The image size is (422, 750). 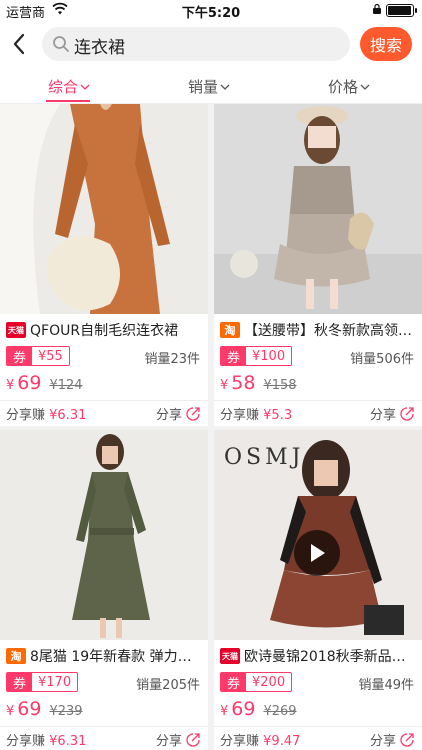 What do you see at coordinates (196, 44) in the screenshot?
I see `search-input: 连衣裙` at bounding box center [196, 44].